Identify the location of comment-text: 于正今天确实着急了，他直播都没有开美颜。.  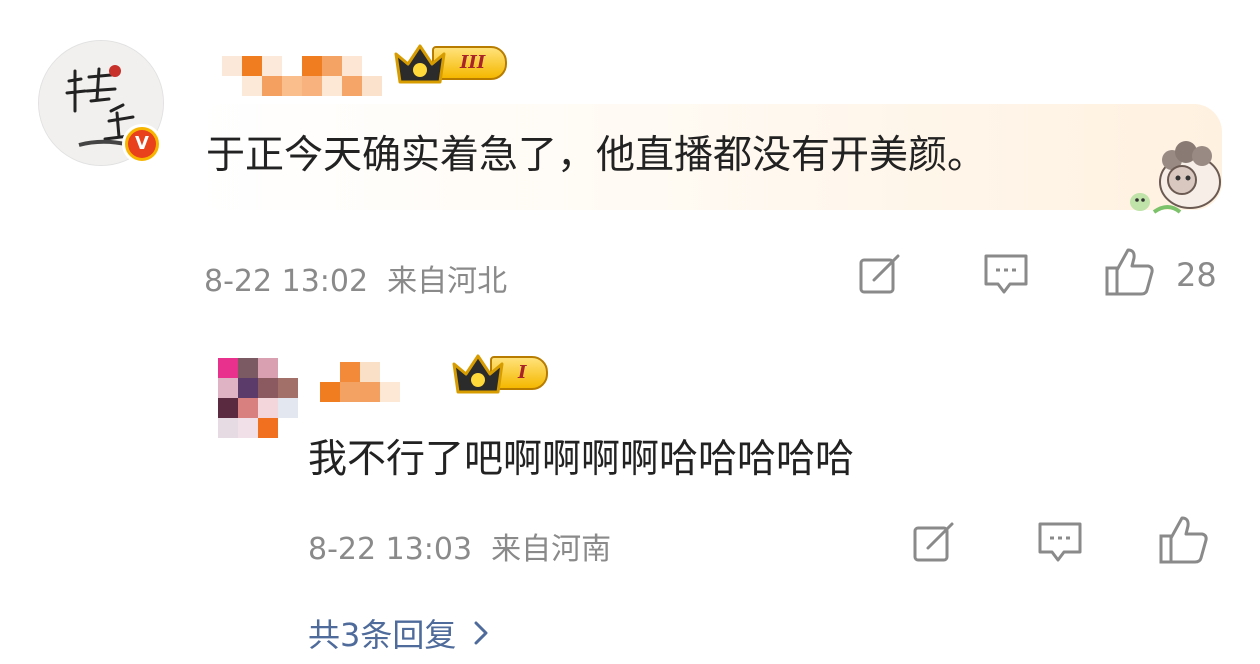
(596, 152).